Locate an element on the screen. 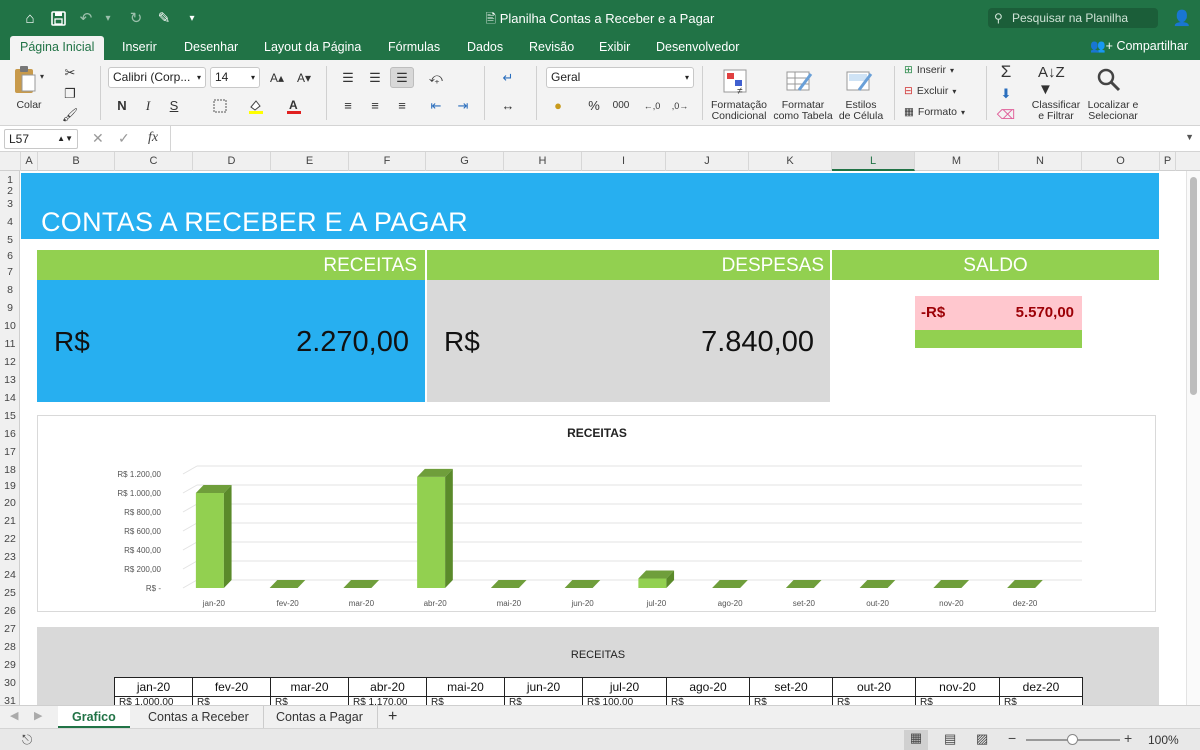 This screenshot has width=1200, height=750. zoom-level: 100% is located at coordinates (1163, 740).